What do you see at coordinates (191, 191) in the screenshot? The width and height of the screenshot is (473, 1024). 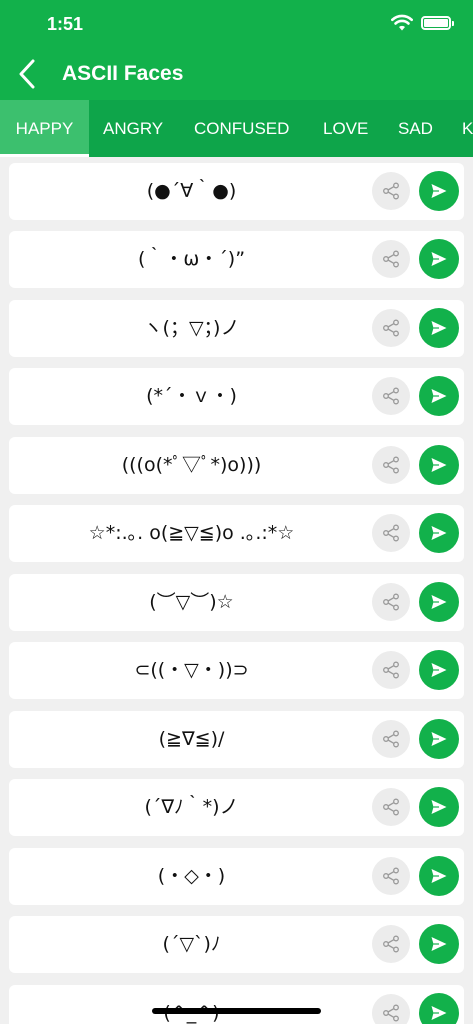 I see `face-text: (●´∀｀●)` at bounding box center [191, 191].